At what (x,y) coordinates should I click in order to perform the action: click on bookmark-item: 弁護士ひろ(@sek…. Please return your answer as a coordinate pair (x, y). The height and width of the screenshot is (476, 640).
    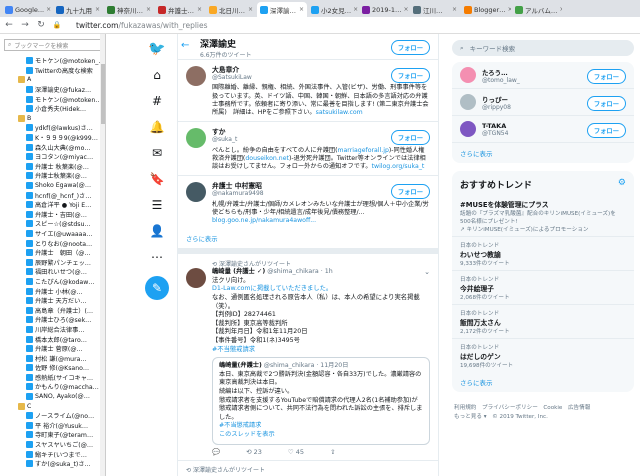
    Looking at the image, I should click on (54, 320).